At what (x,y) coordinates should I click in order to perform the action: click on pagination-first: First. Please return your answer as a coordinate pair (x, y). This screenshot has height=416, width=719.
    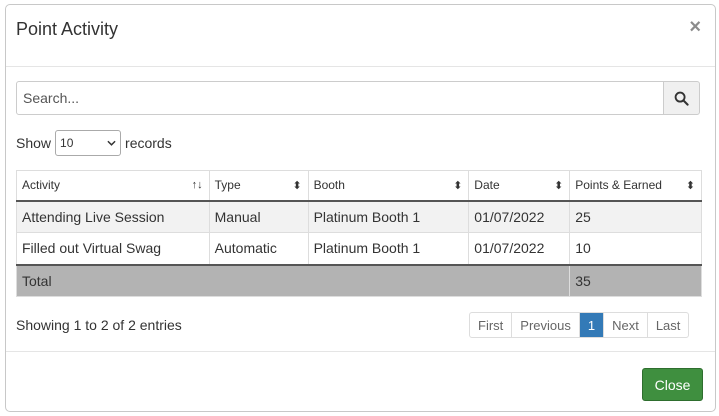
    Looking at the image, I should click on (490, 325).